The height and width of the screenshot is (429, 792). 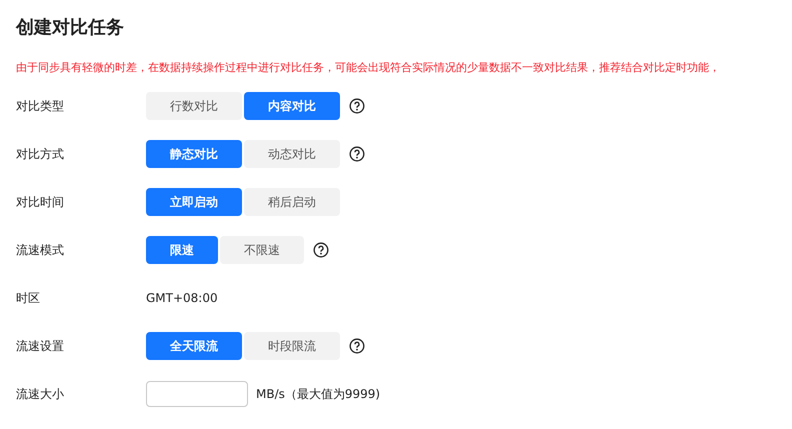 I want to click on segment-option: 行数对比, so click(x=194, y=106).